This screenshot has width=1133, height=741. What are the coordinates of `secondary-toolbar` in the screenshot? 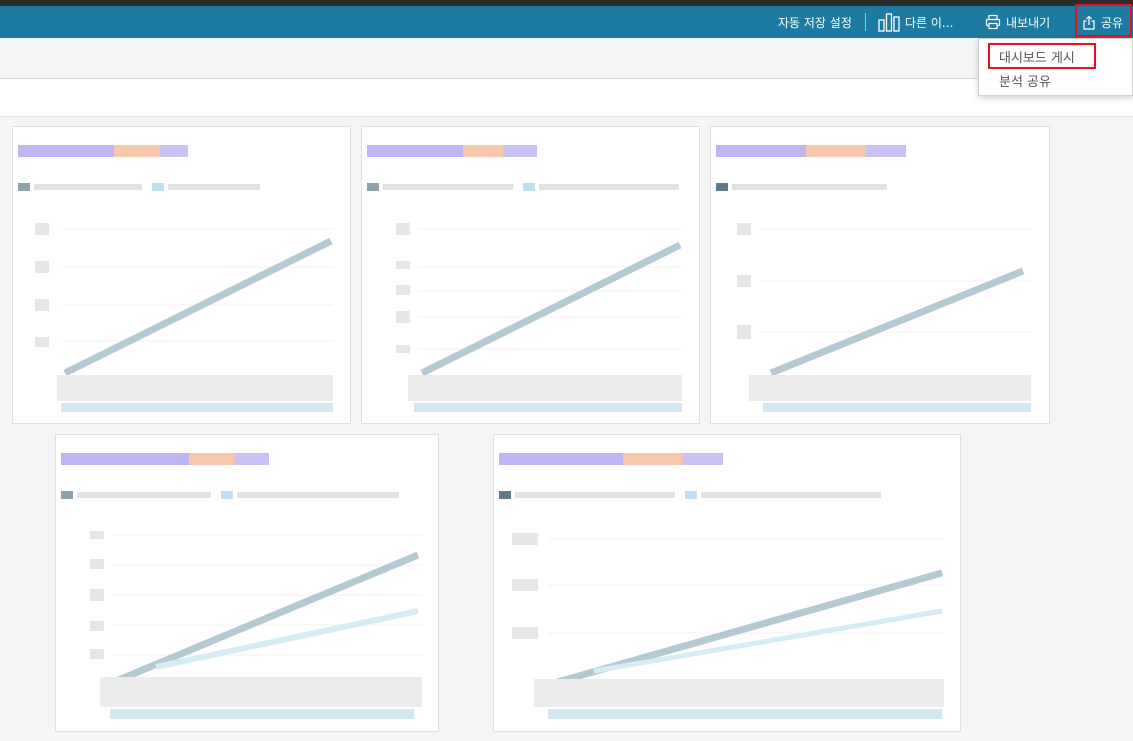 It's located at (566, 58).